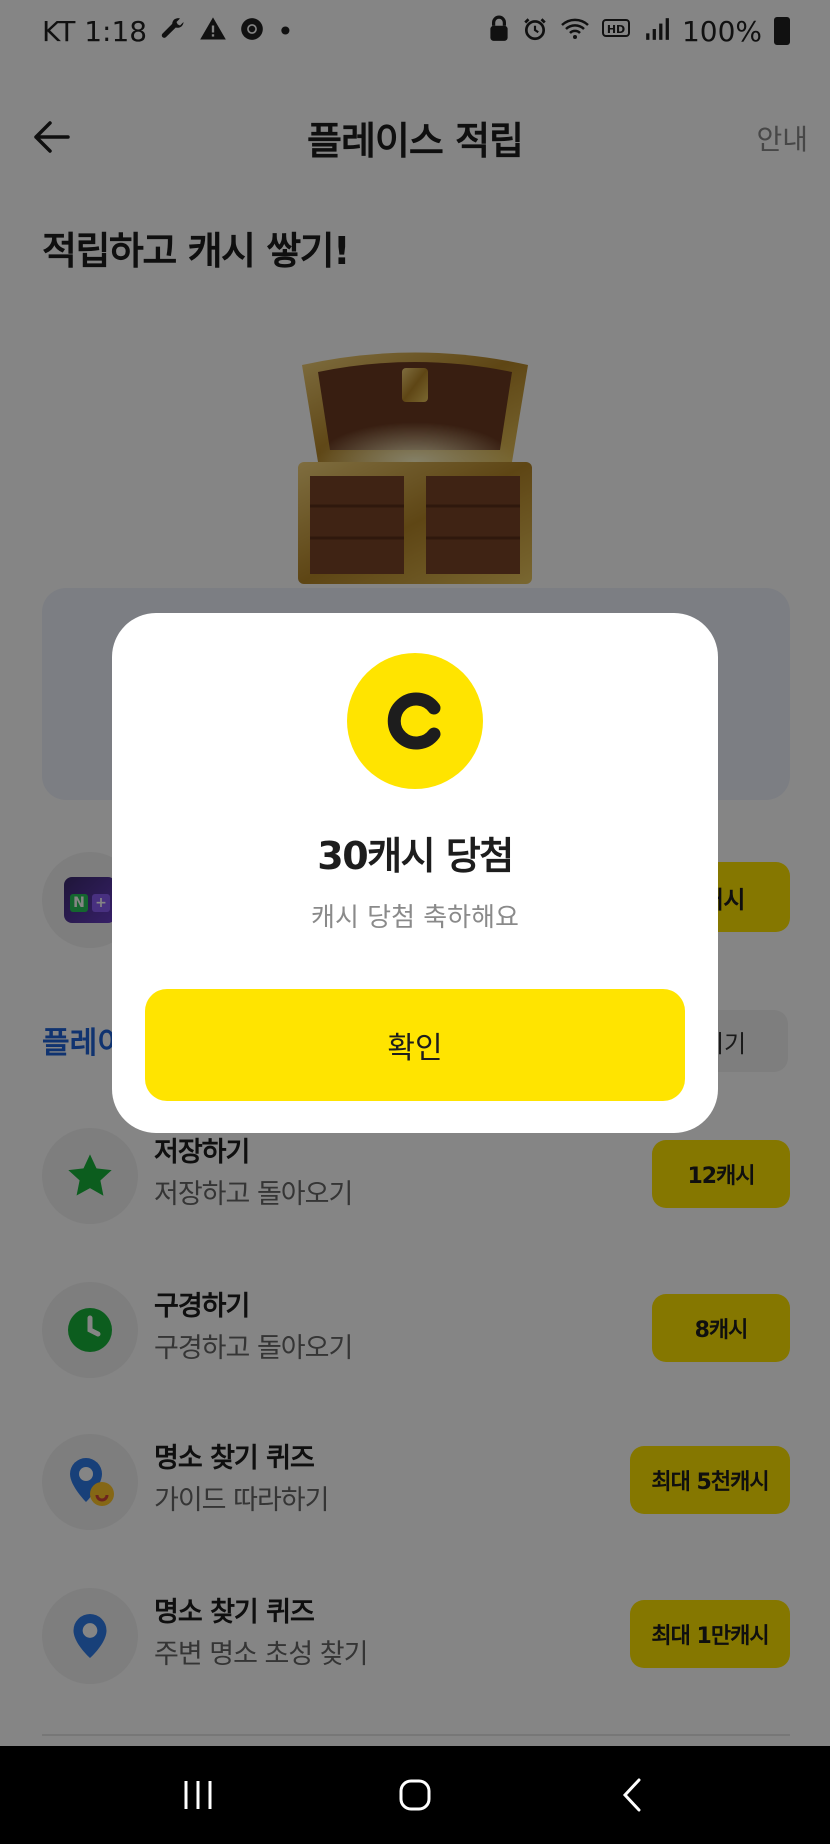  I want to click on dialog-subtitle: 캐시 당첨 축하해요, so click(415, 918).